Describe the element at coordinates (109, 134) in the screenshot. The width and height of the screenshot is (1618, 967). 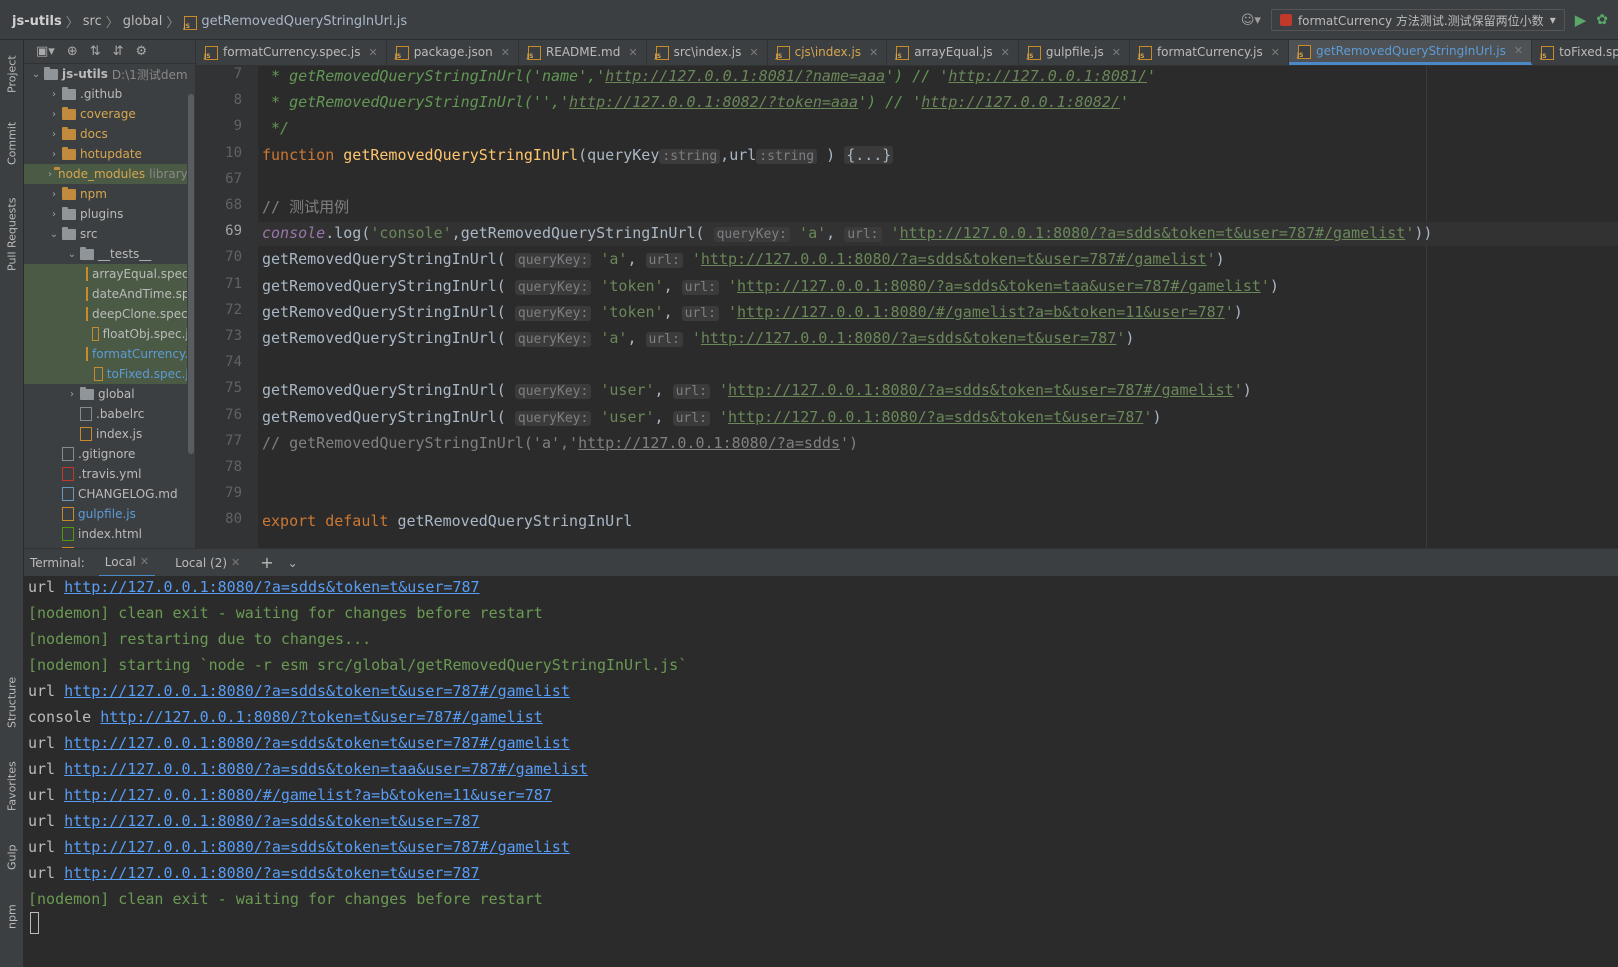
I see `tree-item: › docs` at that location.